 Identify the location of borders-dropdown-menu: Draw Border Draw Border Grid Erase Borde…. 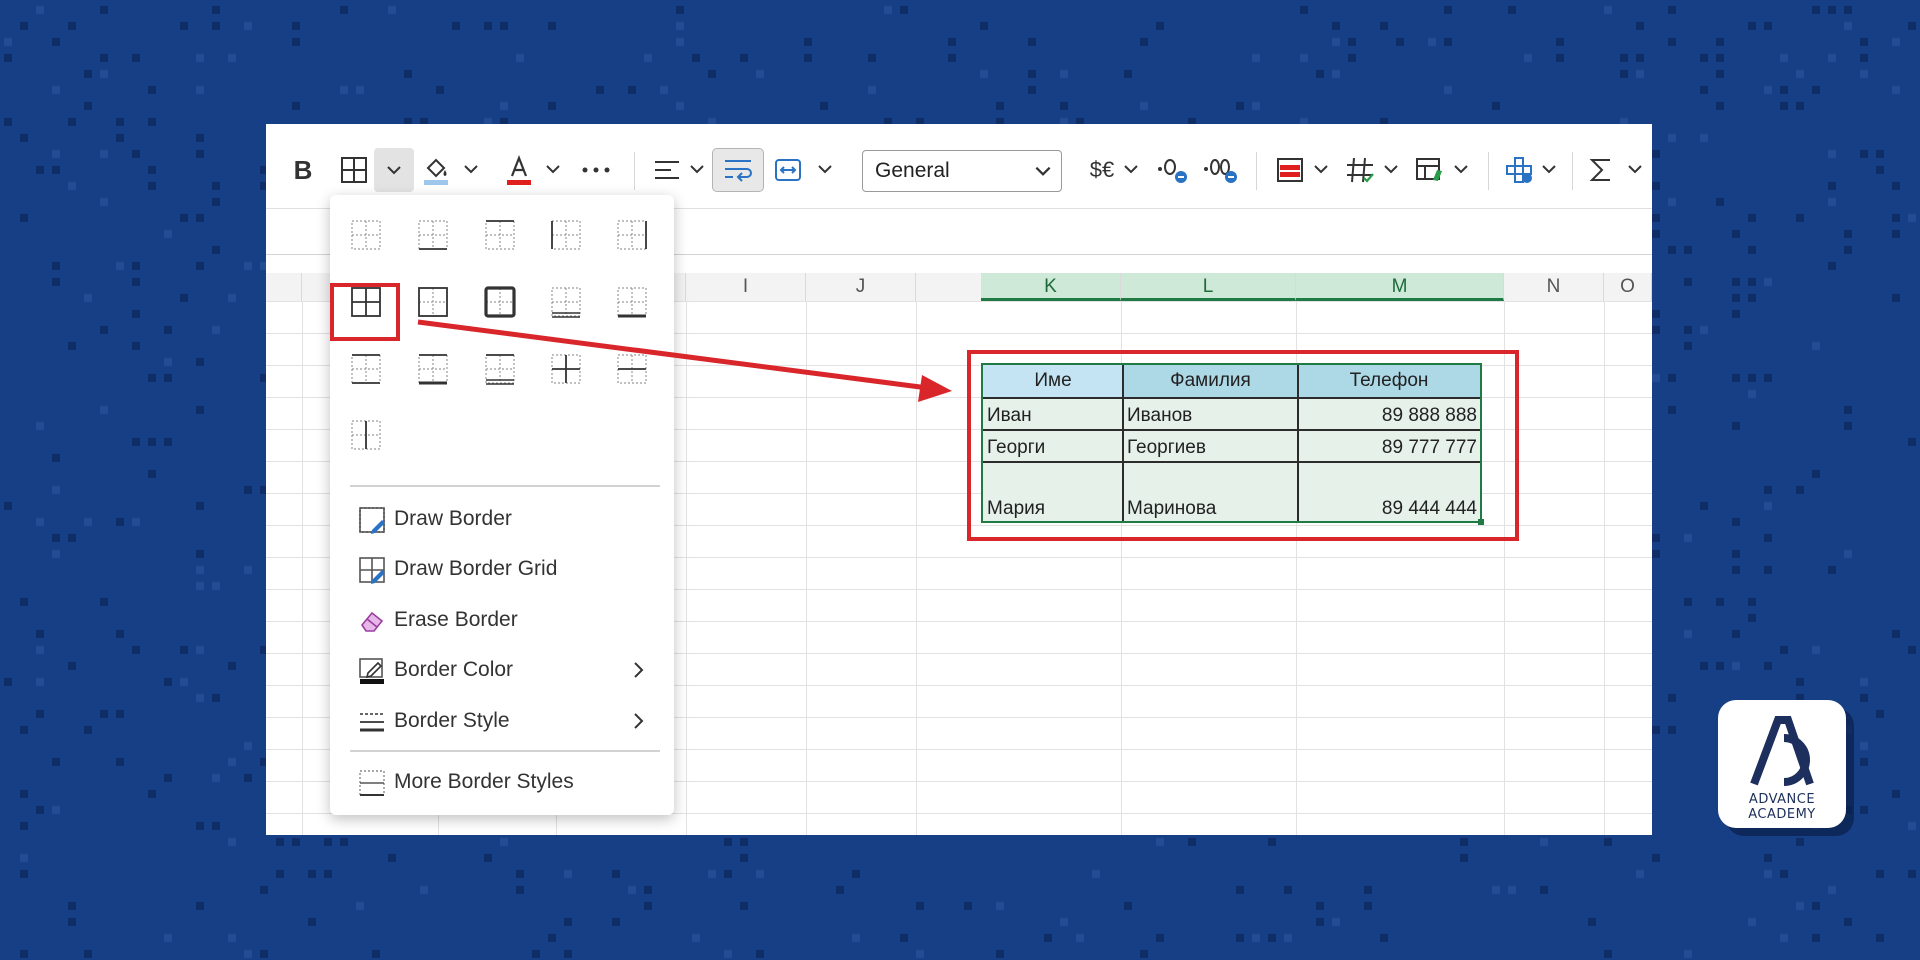
(502, 505).